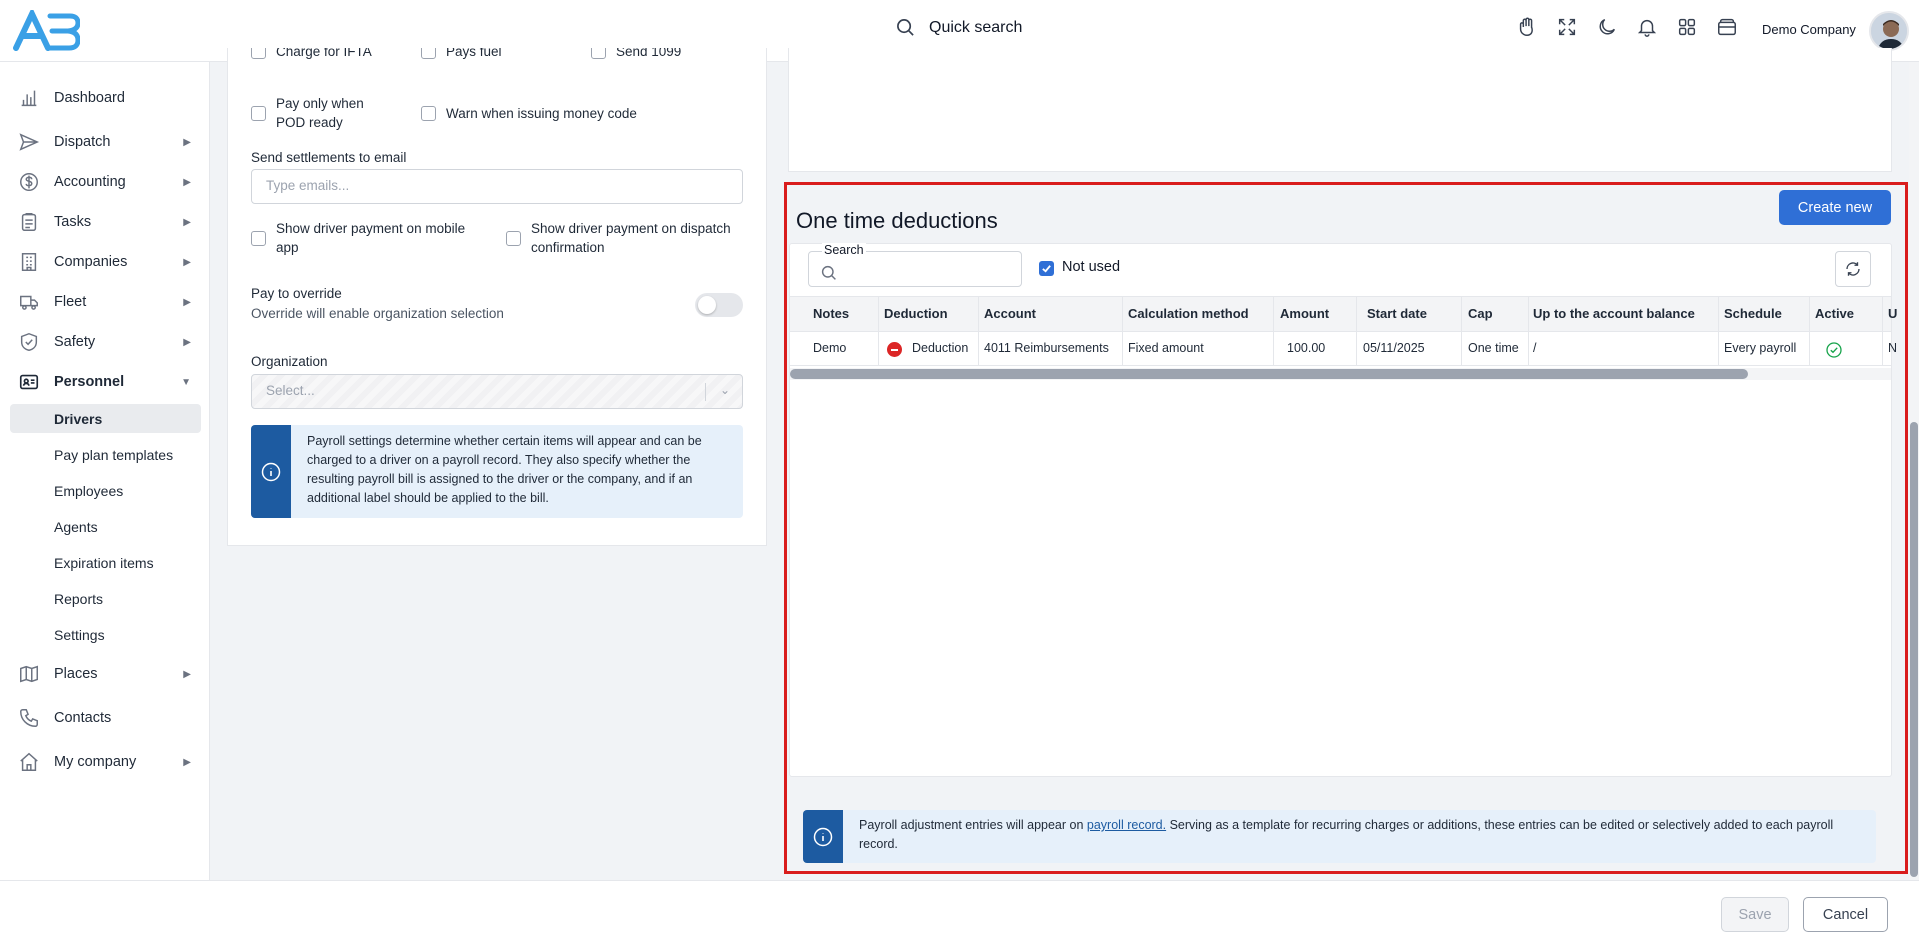 The image size is (1919, 942). I want to click on not-used-checkbox, so click(1046, 268).